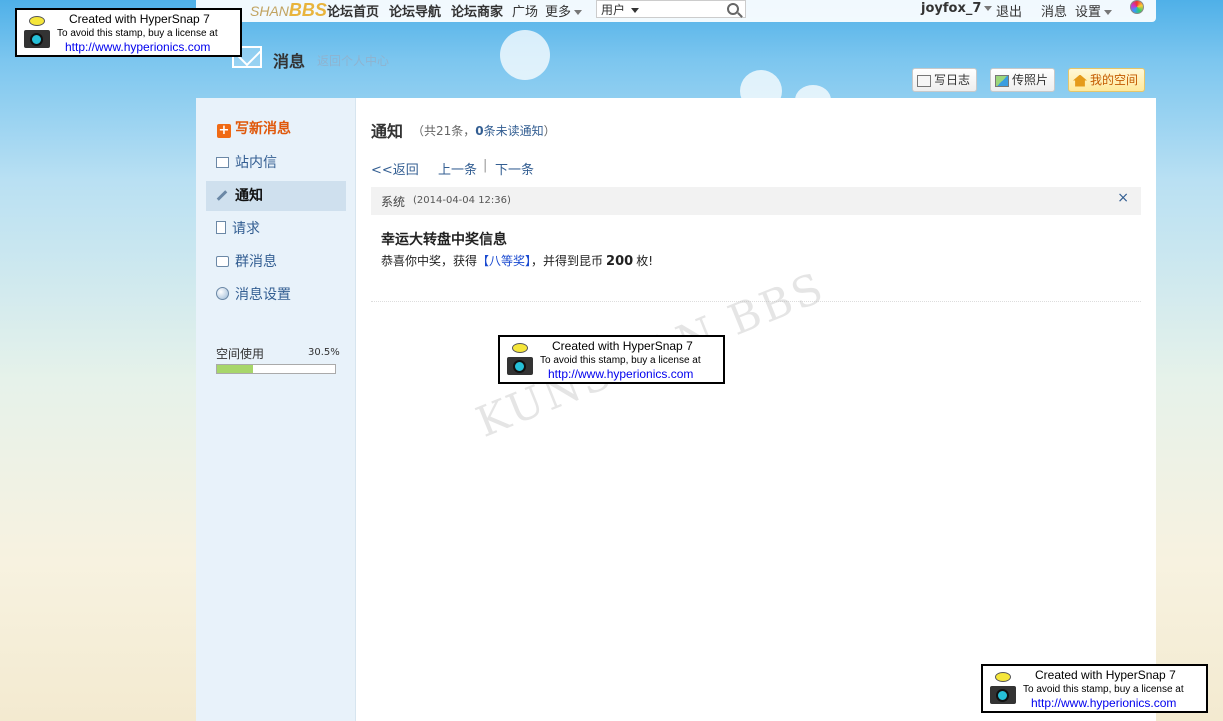 The image size is (1223, 721). I want to click on space-usage-label: 空间使用, so click(240, 354).